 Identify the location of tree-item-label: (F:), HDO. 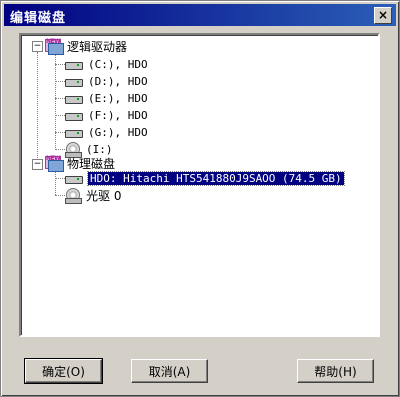
(118, 115).